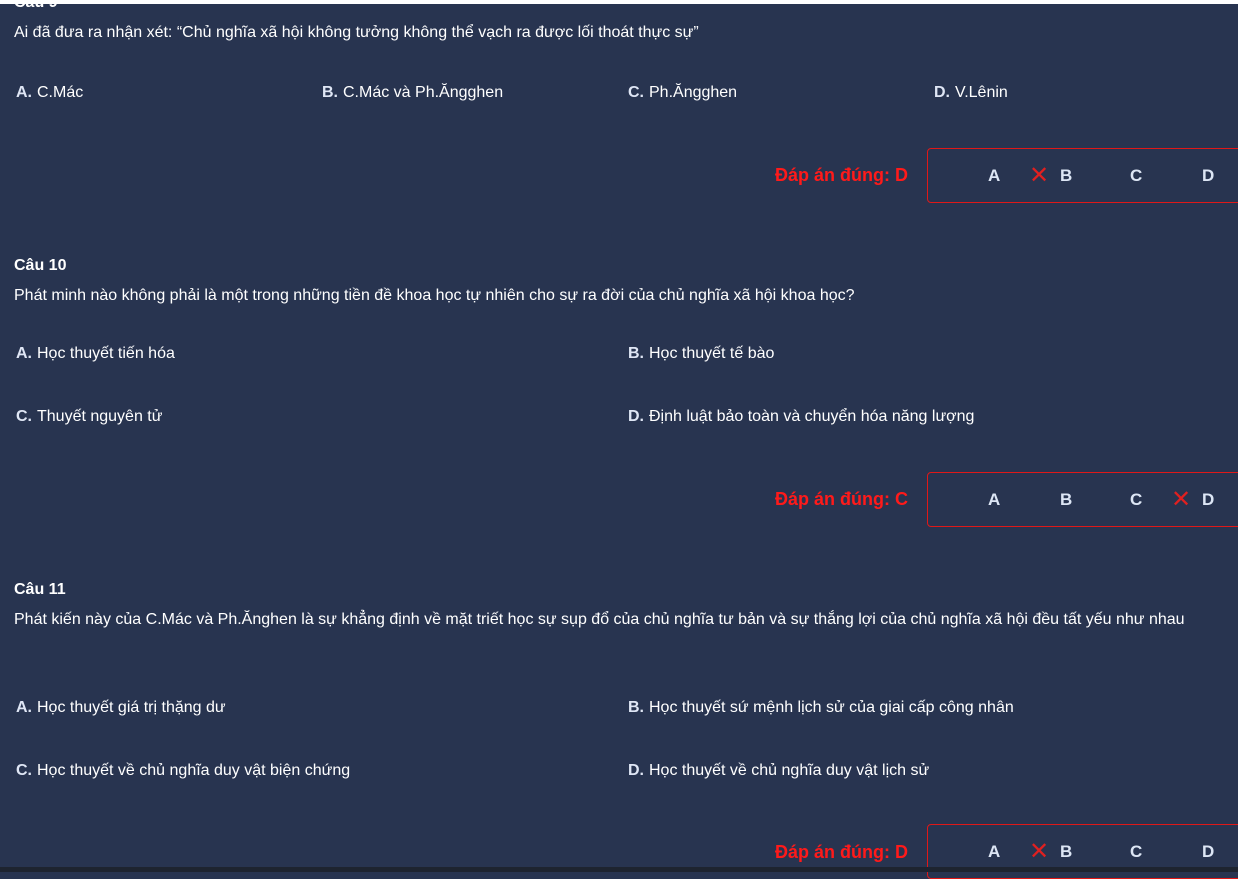 The height and width of the screenshot is (879, 1238). What do you see at coordinates (106, 353) in the screenshot?
I see `option-label: Học thuyết tiến hóa` at bounding box center [106, 353].